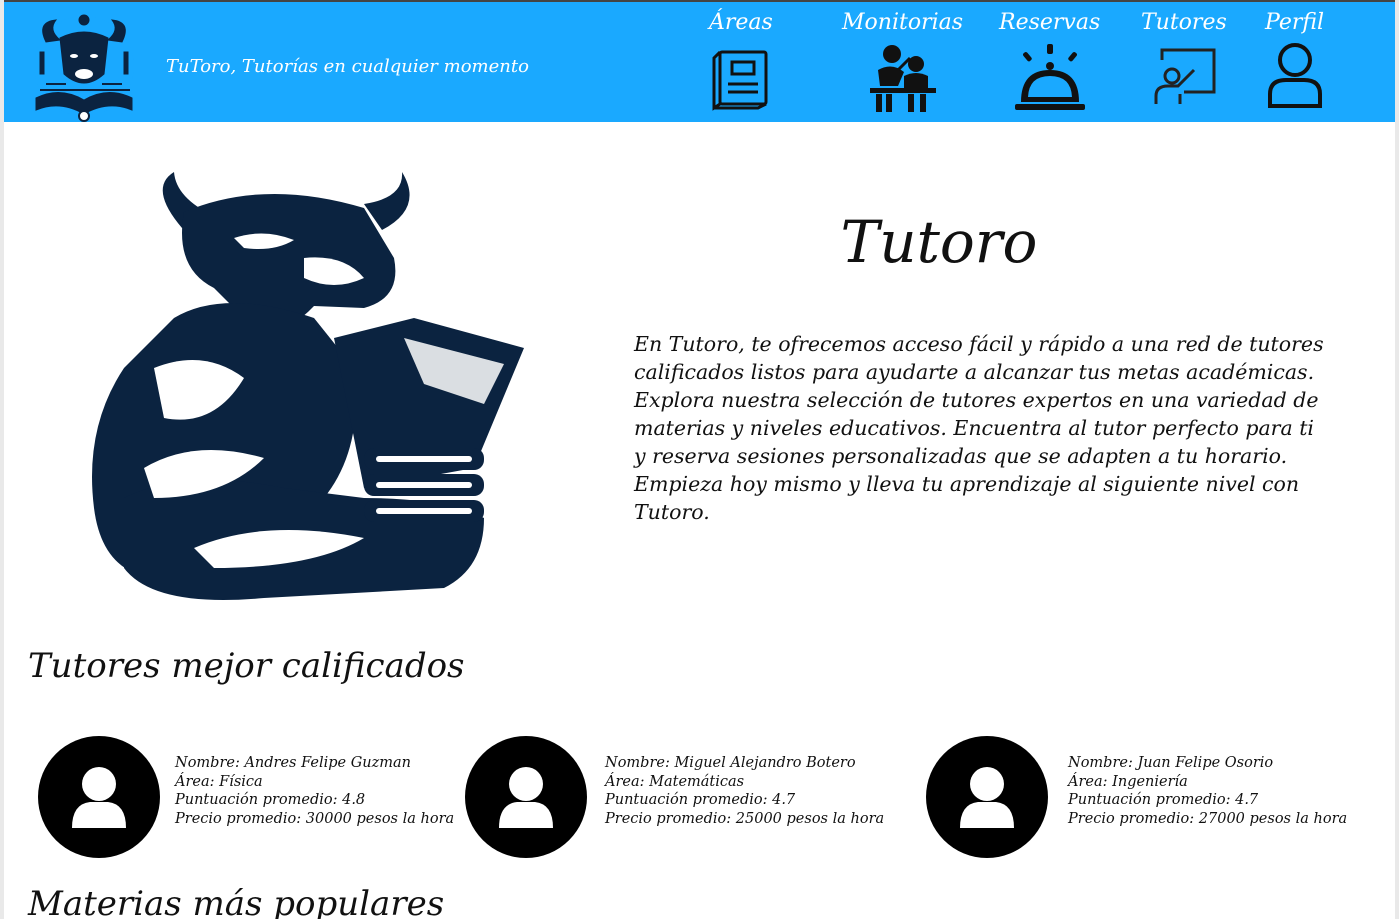 This screenshot has width=1399, height=919. I want to click on nav-areas-label: Áreas, so click(741, 22).